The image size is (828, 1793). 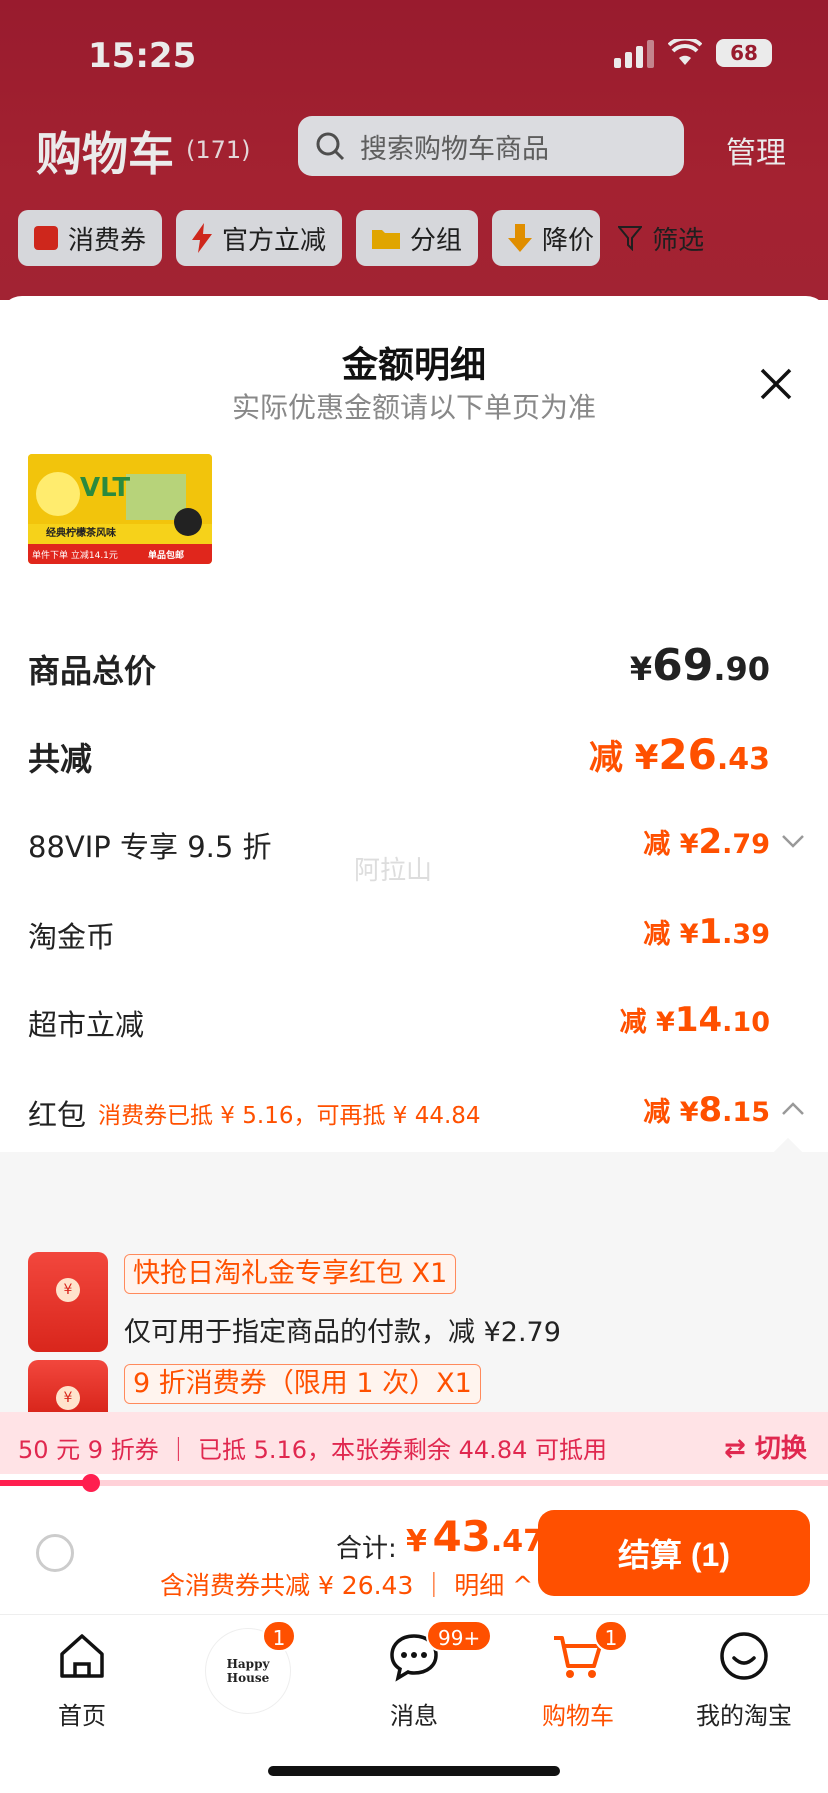 I want to click on hongbao-note: 消费券已抵 ¥ 5.16，可再抵 ¥ 44.84, so click(x=289, y=1116).